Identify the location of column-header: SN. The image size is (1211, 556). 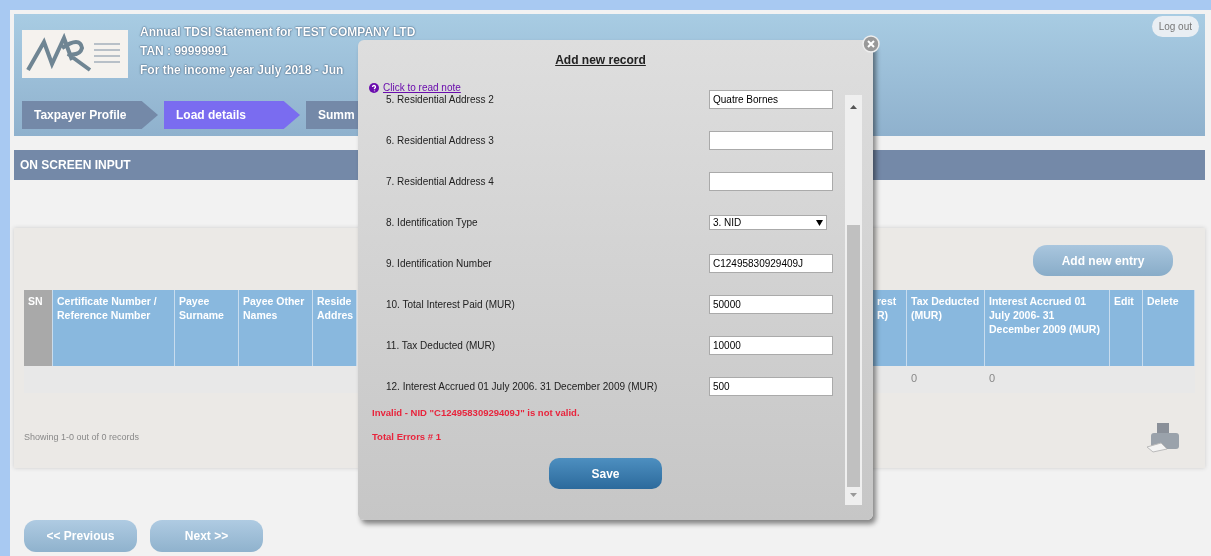
(38, 328).